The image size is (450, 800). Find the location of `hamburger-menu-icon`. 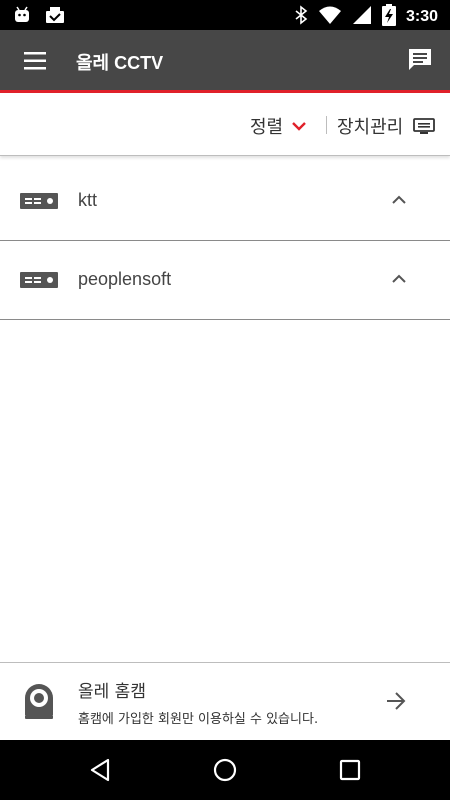

hamburger-menu-icon is located at coordinates (35, 61).